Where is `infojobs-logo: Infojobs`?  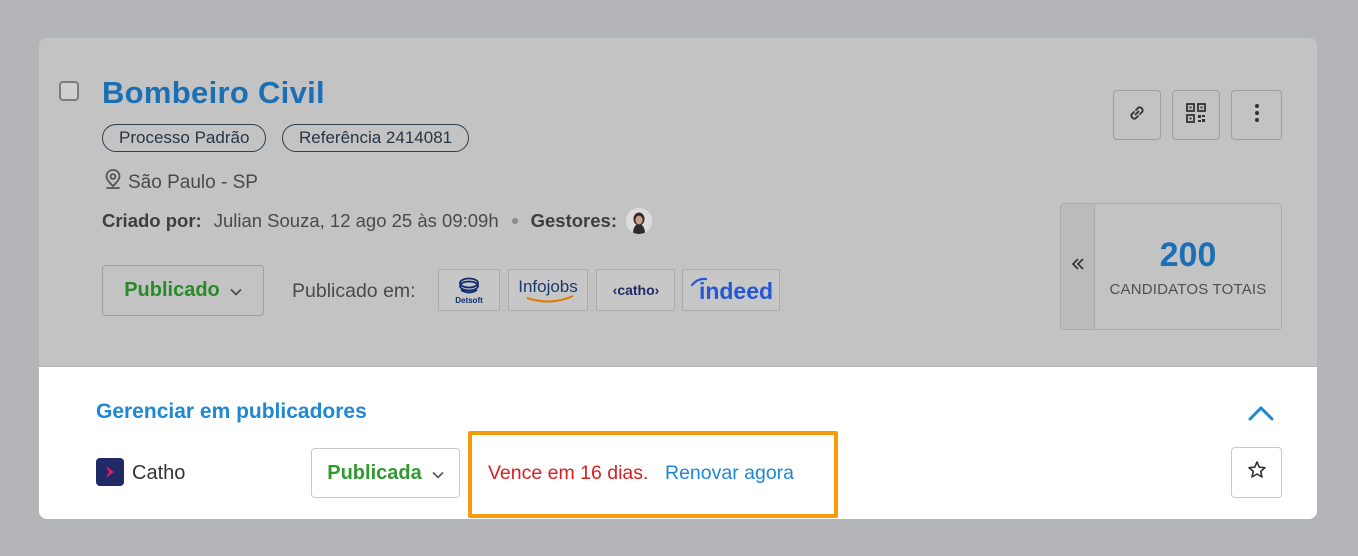 infojobs-logo: Infojobs is located at coordinates (548, 290).